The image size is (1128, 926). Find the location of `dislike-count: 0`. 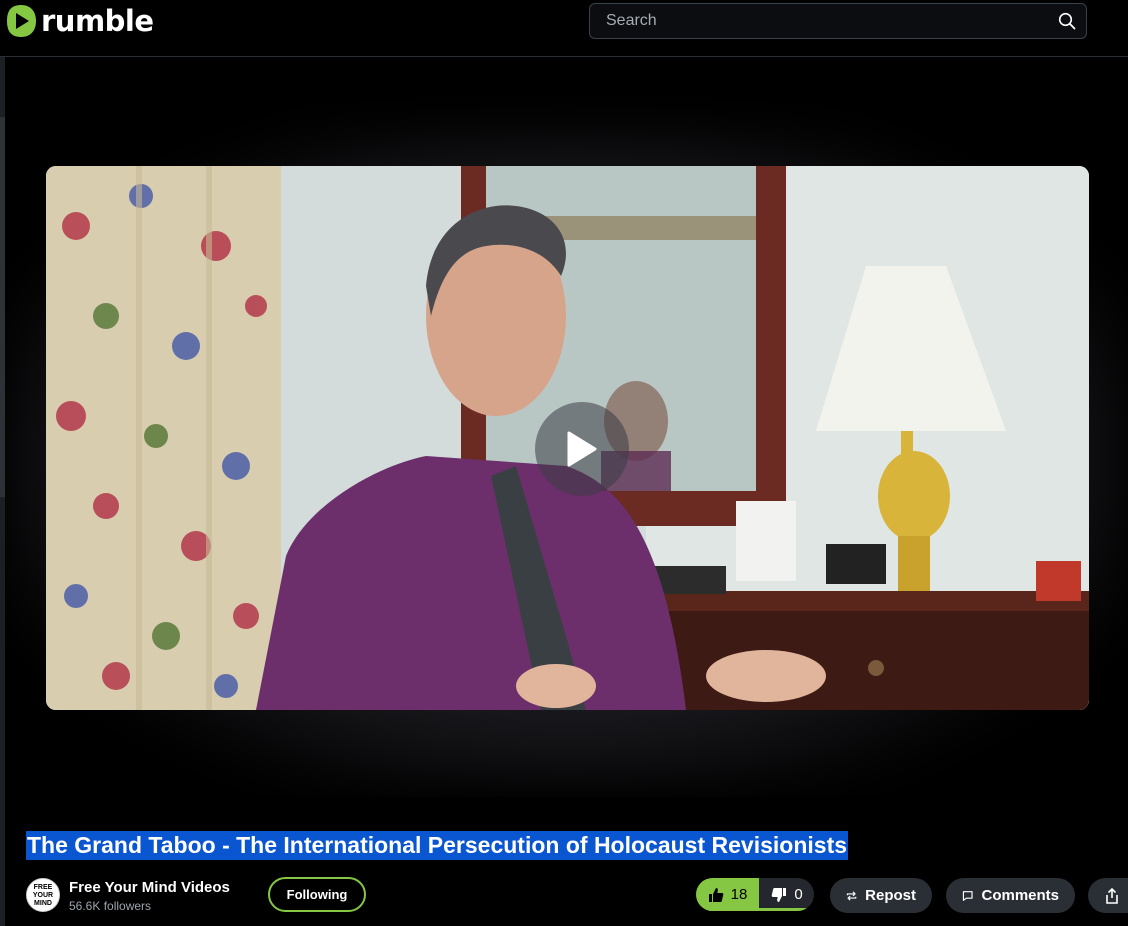

dislike-count: 0 is located at coordinates (798, 894).